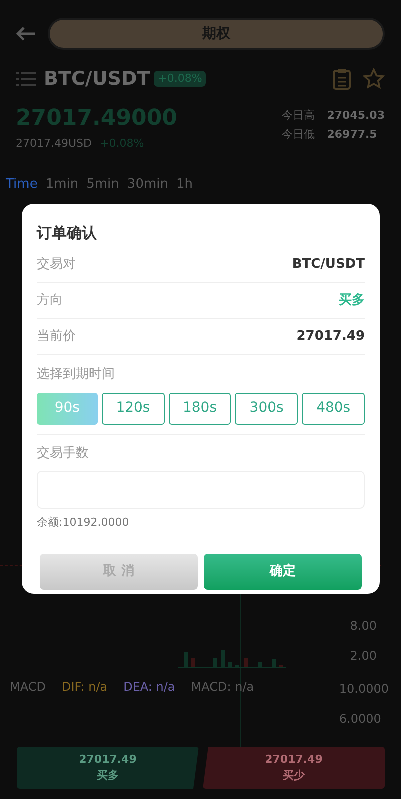 The width and height of the screenshot is (401, 799). Describe the element at coordinates (294, 768) in the screenshot. I see `buy-short-button: 27017.49 买少` at that location.